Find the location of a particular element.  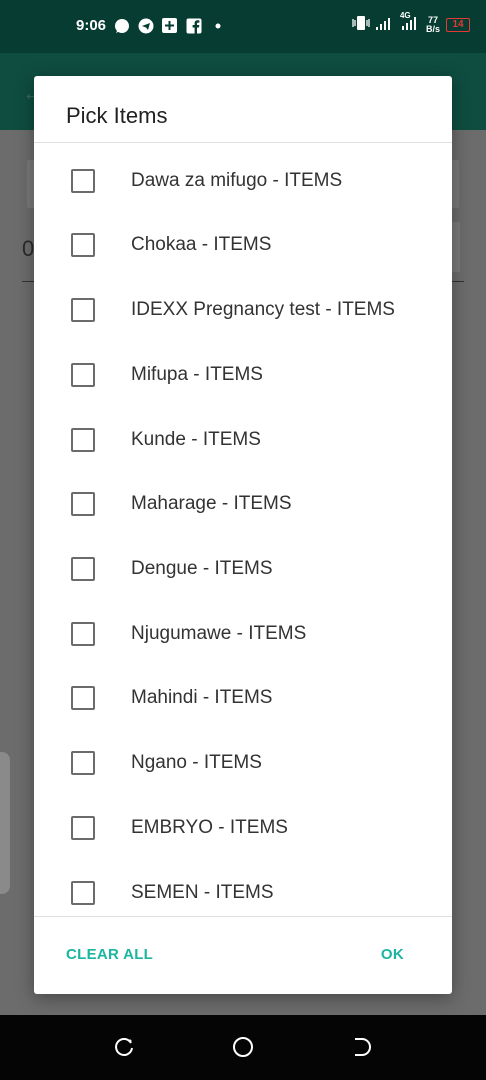

list-item: Mifupa - ITEMS is located at coordinates (243, 375).